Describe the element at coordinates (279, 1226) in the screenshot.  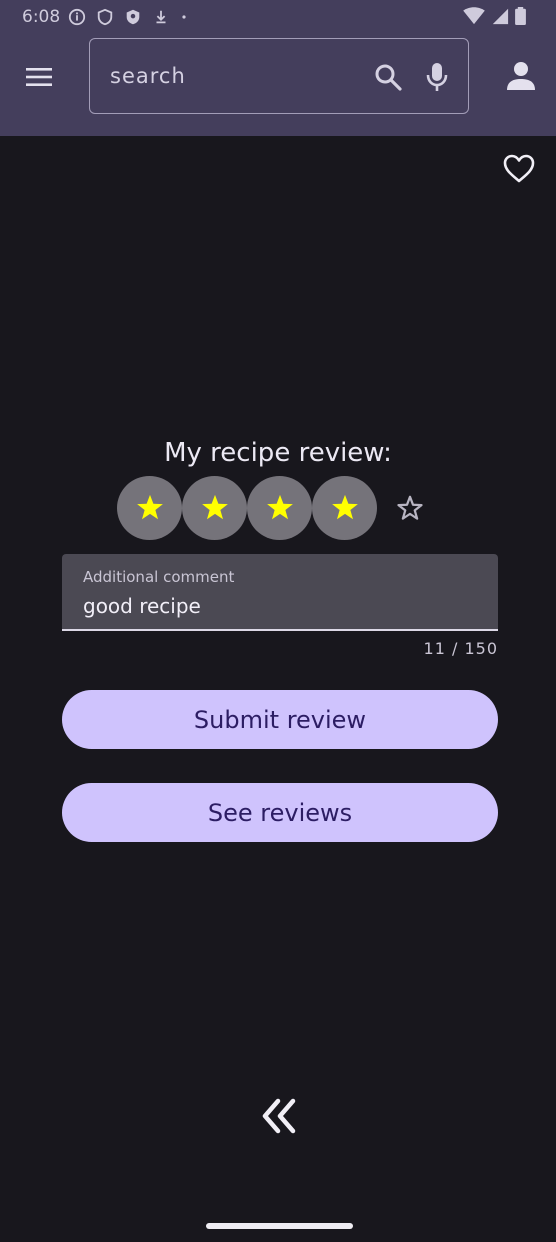
I see `home-indicator` at that location.